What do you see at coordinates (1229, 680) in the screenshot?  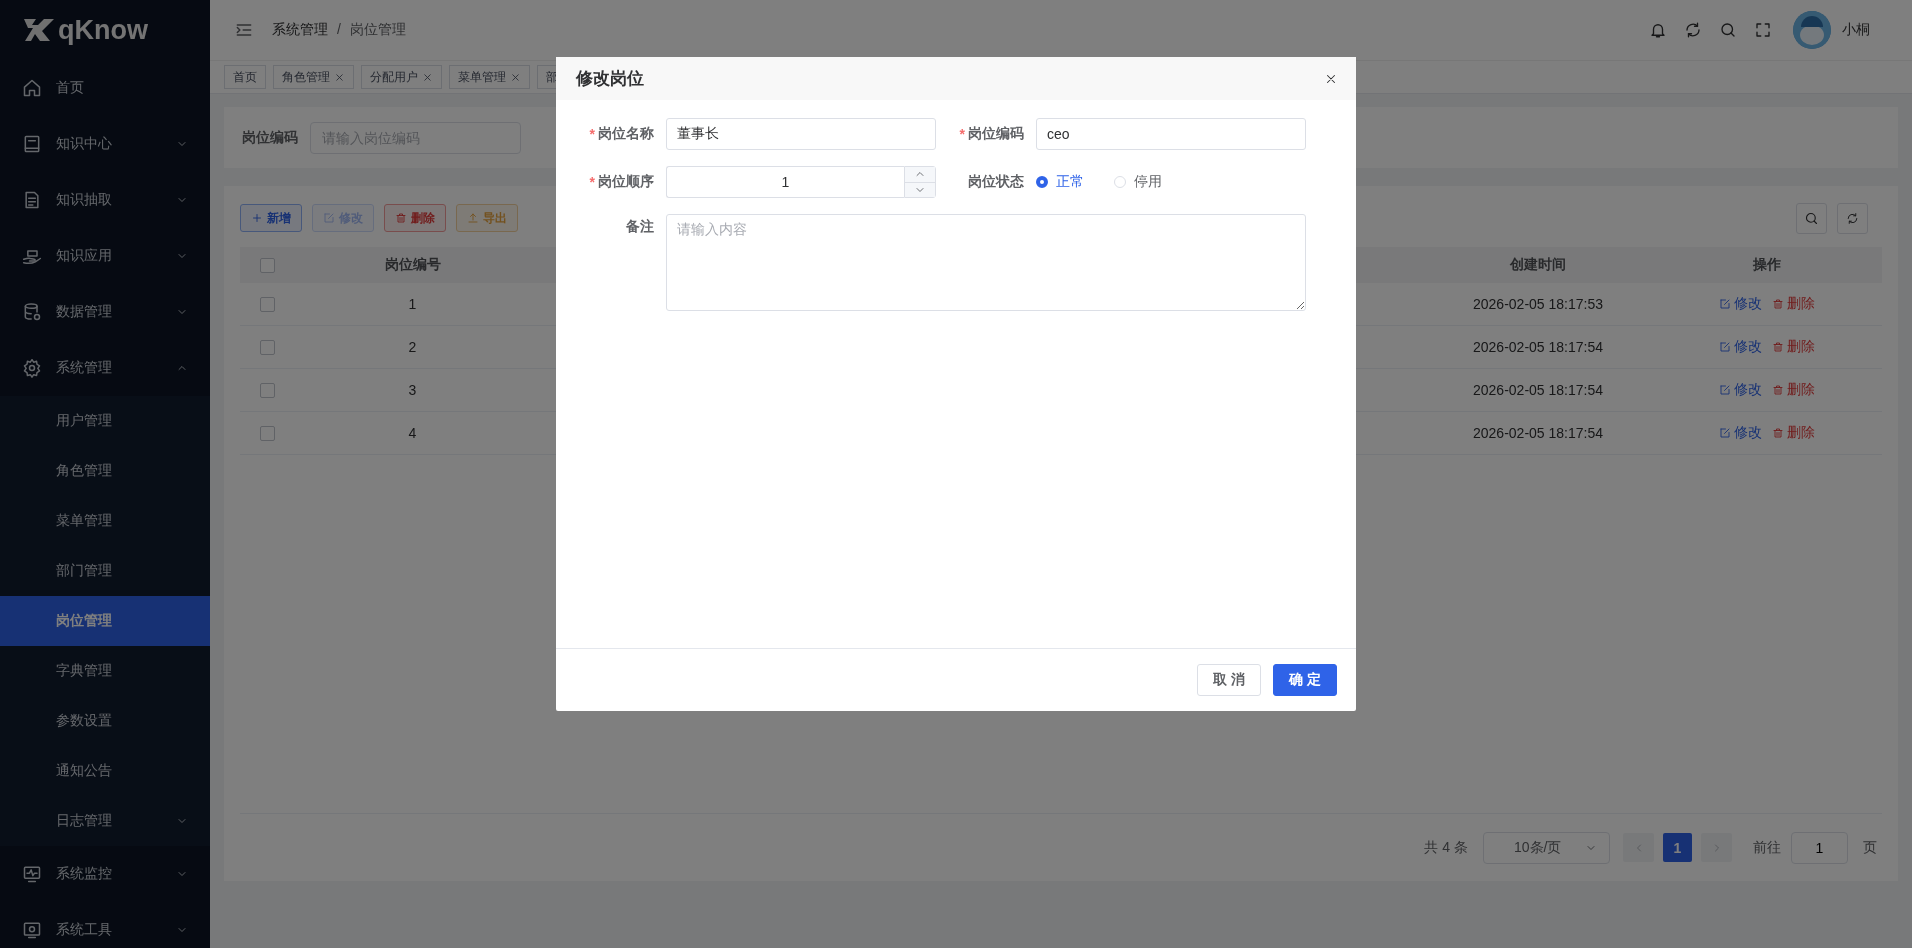 I see `cancel-button: 取 消` at bounding box center [1229, 680].